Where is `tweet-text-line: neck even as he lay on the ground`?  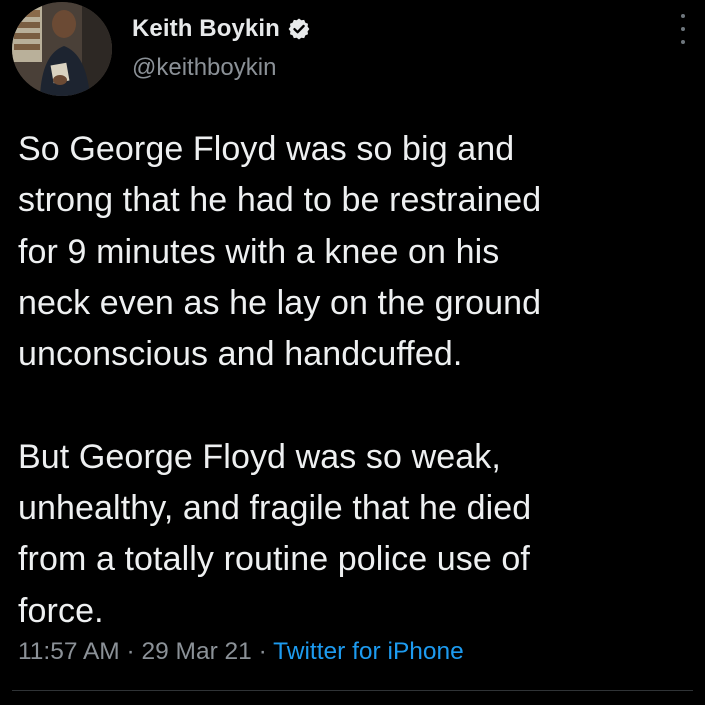
tweet-text-line: neck even as he lay on the ground is located at coordinates (280, 302).